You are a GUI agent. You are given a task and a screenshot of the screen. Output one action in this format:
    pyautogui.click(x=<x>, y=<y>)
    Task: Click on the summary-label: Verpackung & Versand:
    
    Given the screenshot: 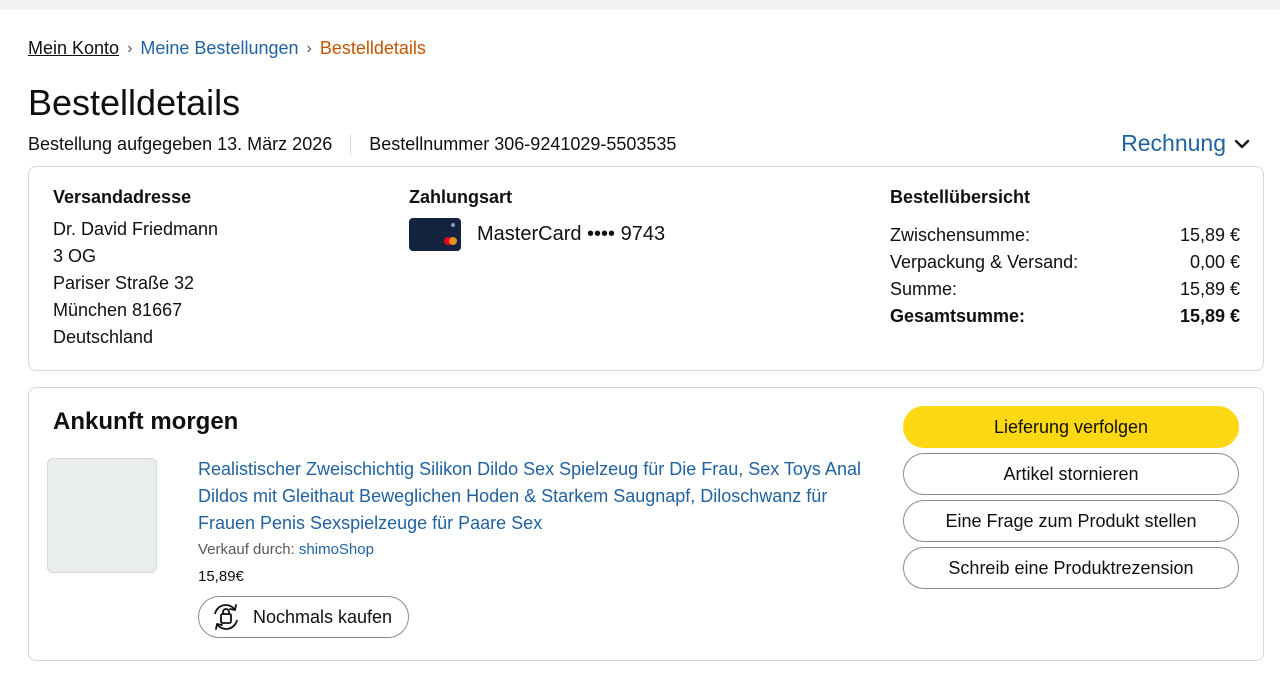 What is the action you would take?
    pyautogui.click(x=984, y=262)
    